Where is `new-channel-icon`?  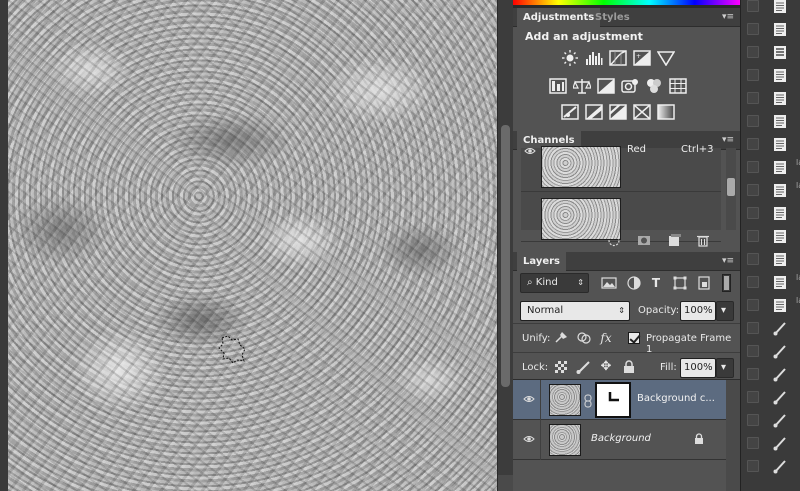 new-channel-icon is located at coordinates (674, 240).